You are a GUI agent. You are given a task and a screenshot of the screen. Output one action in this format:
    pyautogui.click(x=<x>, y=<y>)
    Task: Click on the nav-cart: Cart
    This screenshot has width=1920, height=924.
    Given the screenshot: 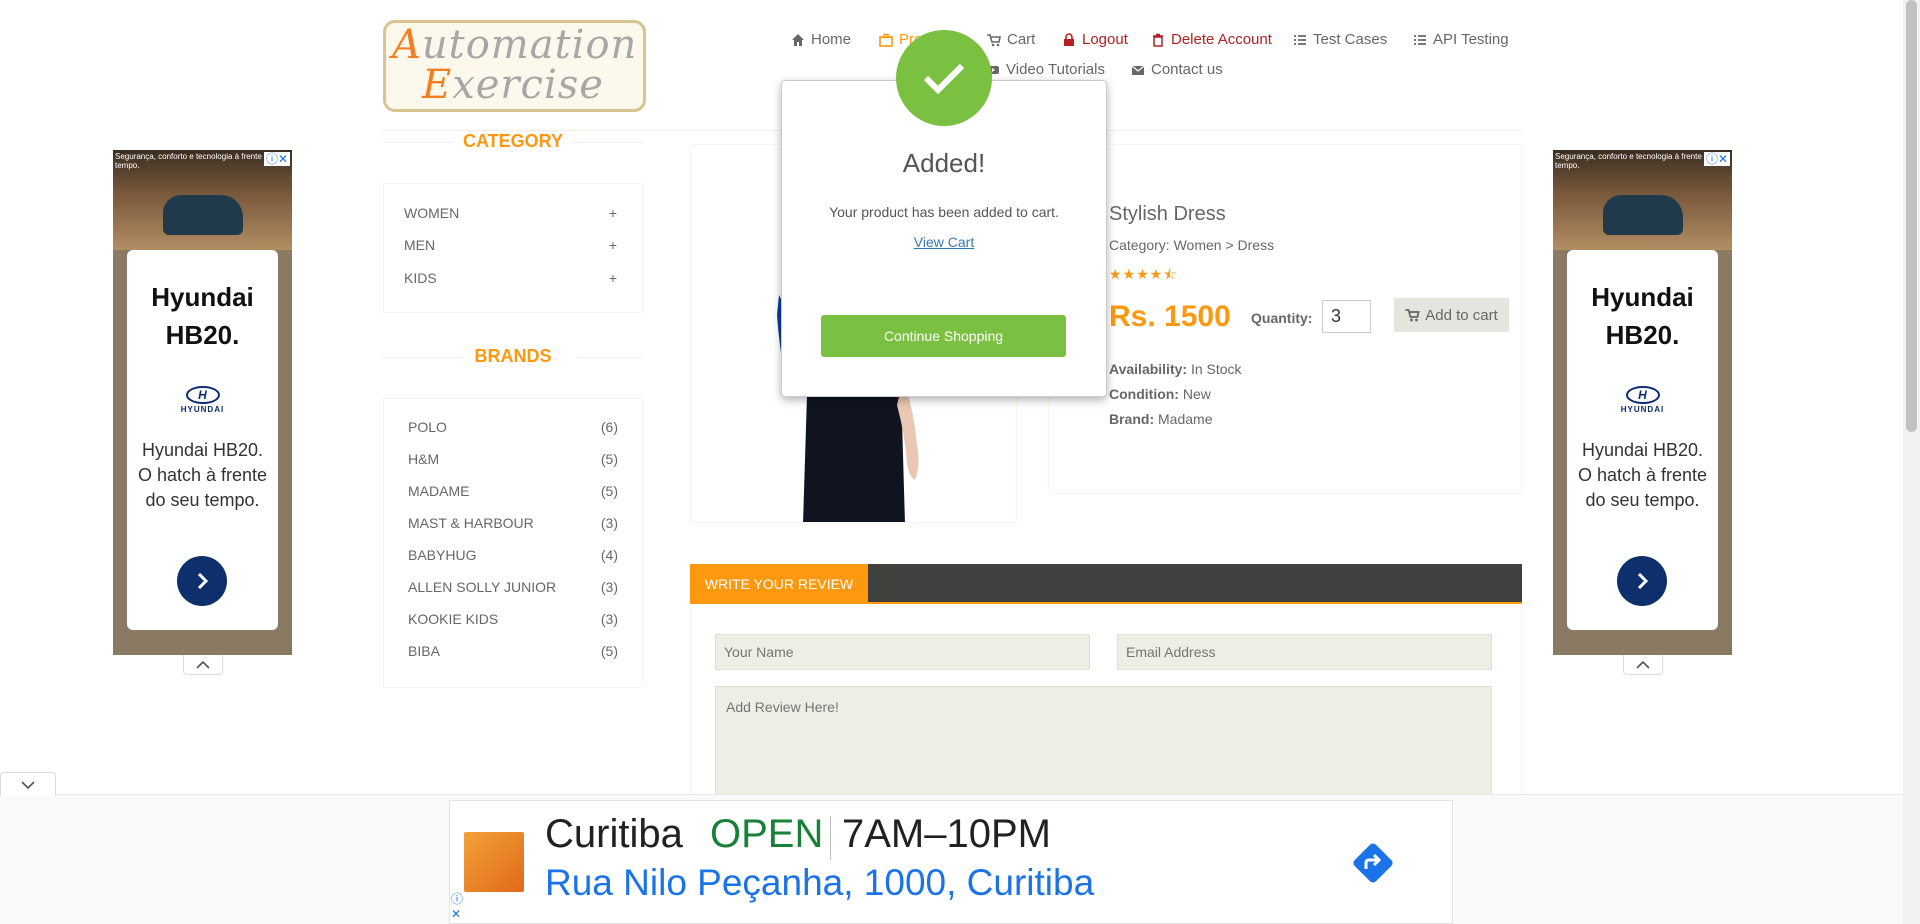 What is the action you would take?
    pyautogui.click(x=1011, y=39)
    